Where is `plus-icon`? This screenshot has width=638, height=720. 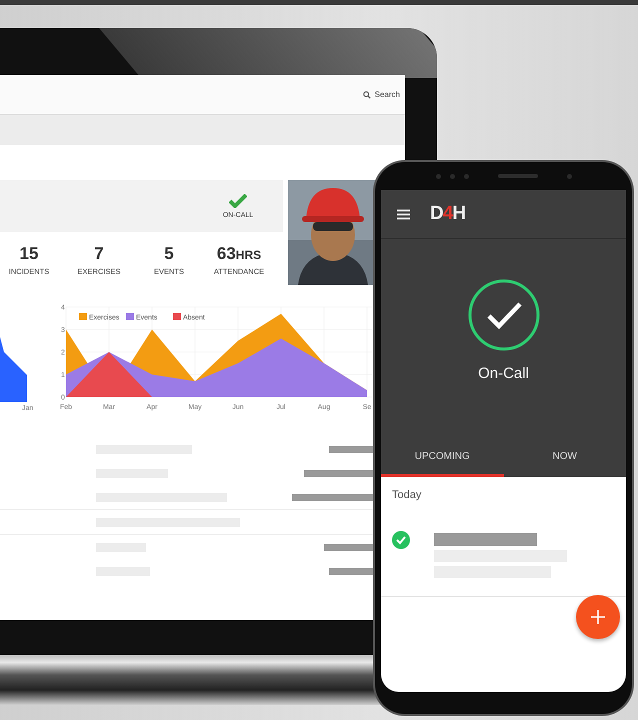 plus-icon is located at coordinates (598, 617).